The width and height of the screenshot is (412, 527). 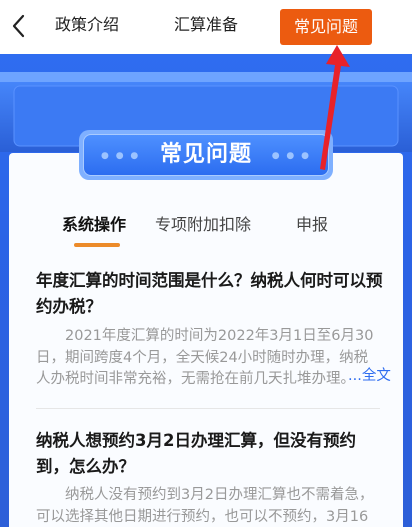 I want to click on section-header: ● ● ● ● ● ● 常见问题, so click(x=206, y=155).